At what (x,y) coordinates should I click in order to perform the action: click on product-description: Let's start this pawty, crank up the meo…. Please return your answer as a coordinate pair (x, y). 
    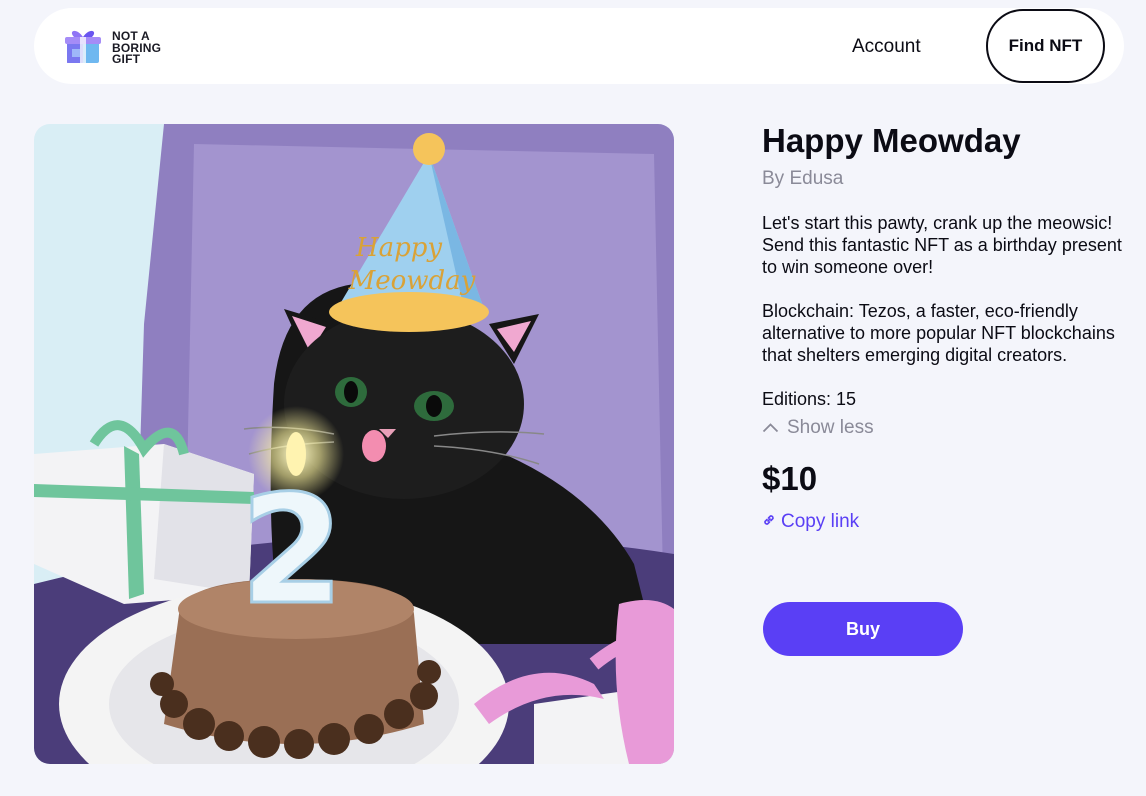
    Looking at the image, I should click on (942, 289).